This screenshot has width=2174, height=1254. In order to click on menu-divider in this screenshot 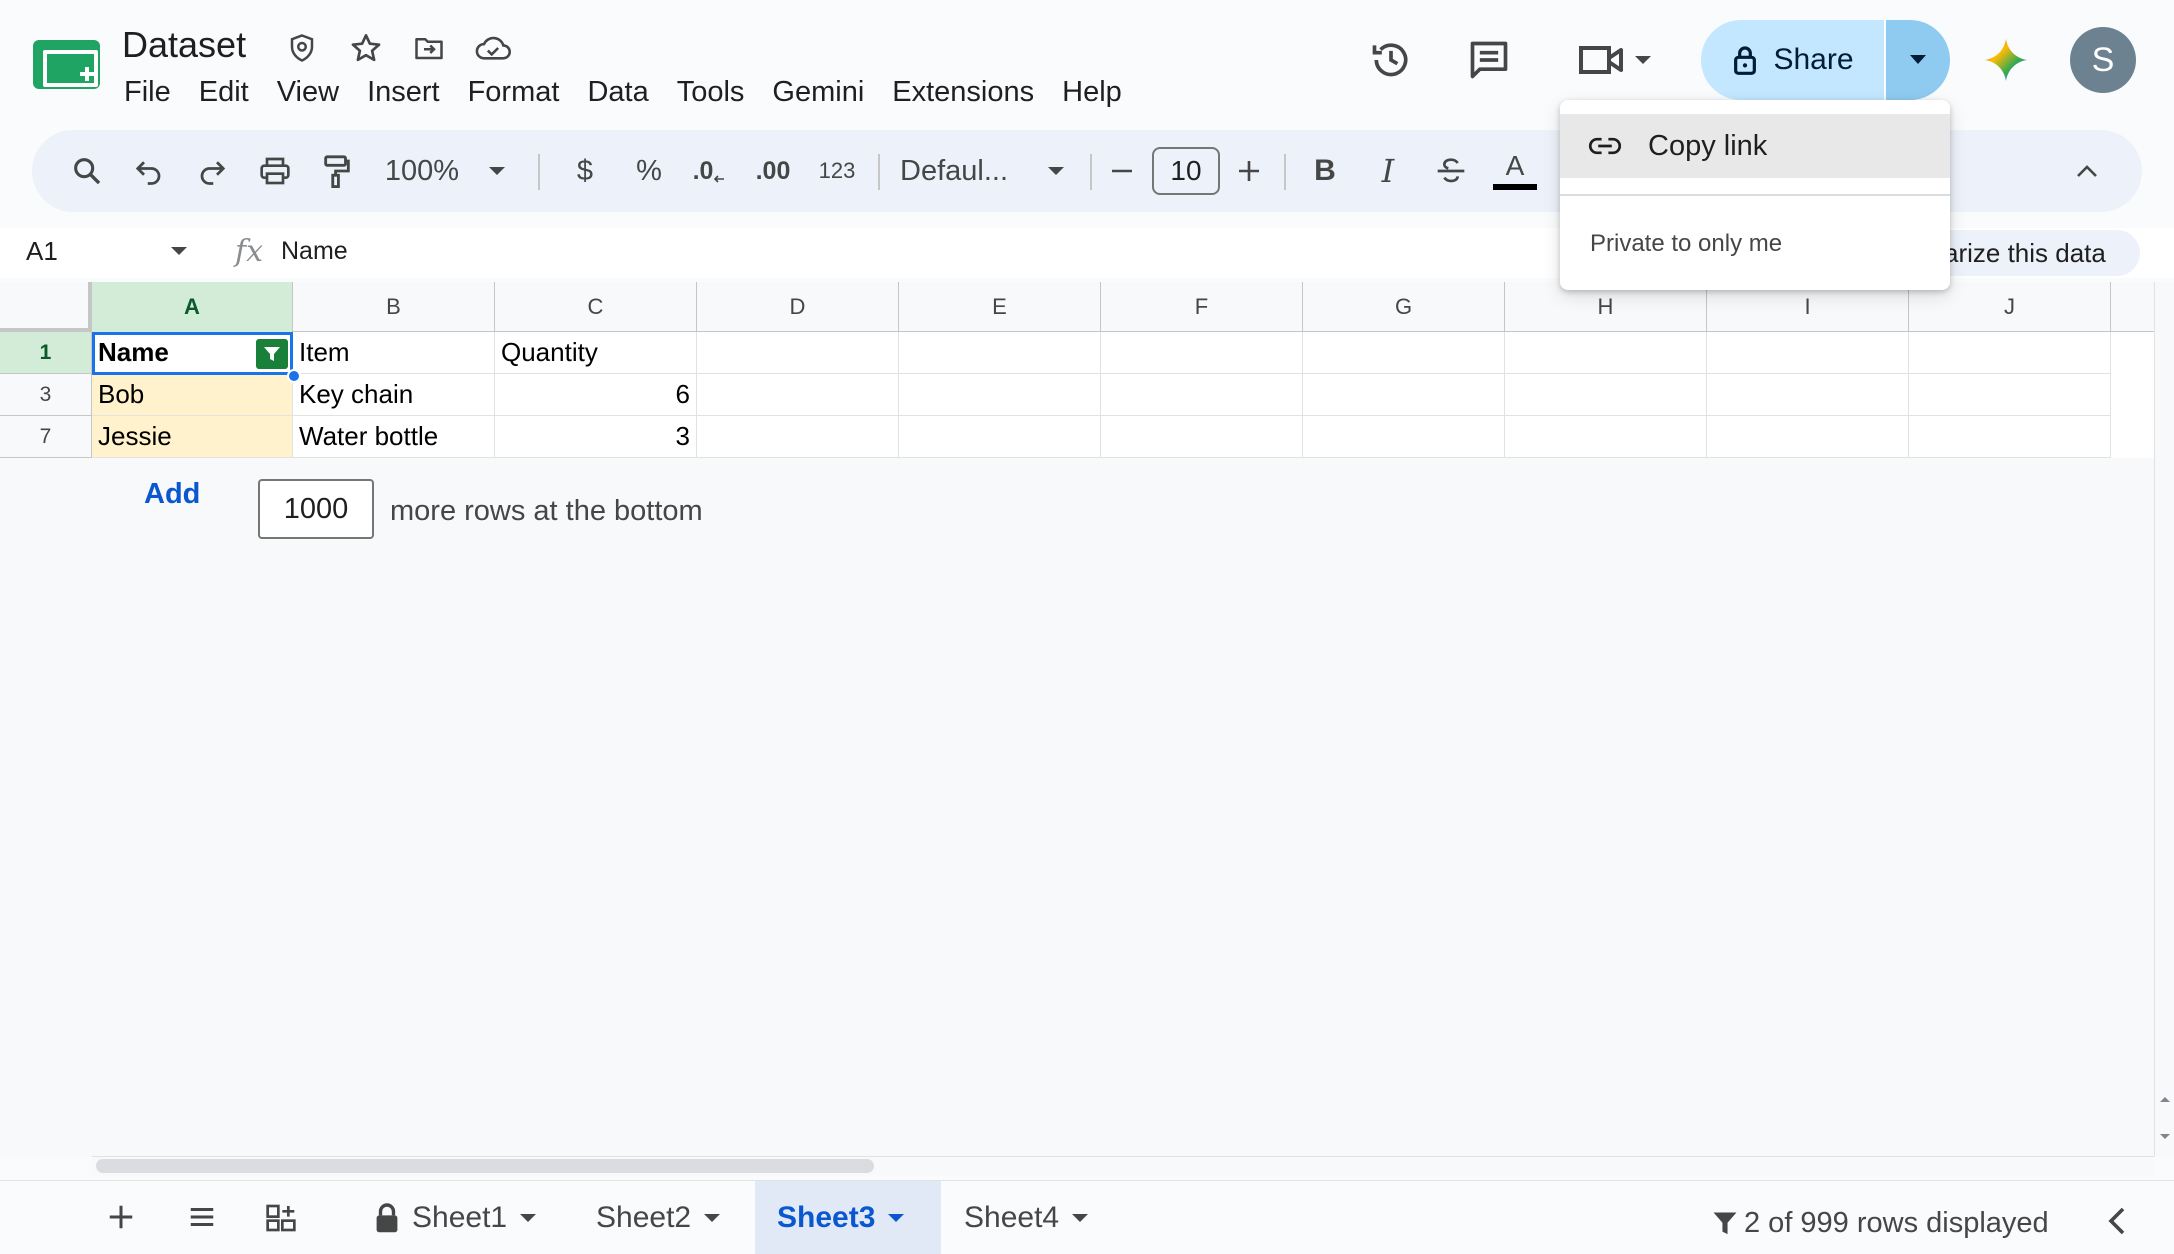, I will do `click(1755, 195)`.